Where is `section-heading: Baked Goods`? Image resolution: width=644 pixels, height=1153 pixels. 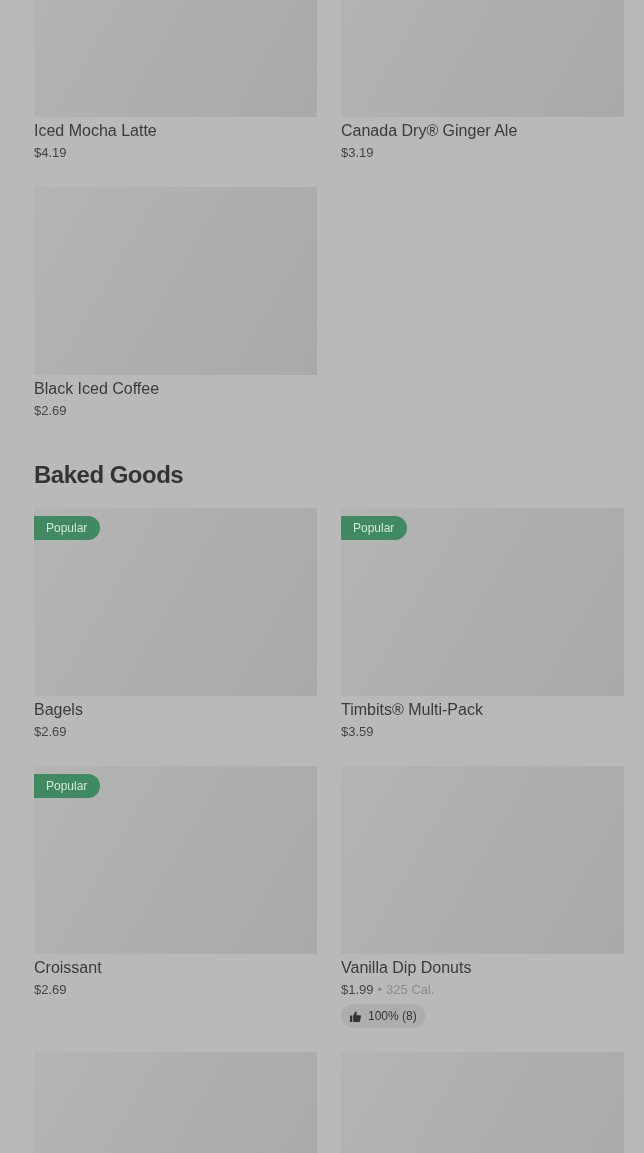 section-heading: Baked Goods is located at coordinates (109, 475).